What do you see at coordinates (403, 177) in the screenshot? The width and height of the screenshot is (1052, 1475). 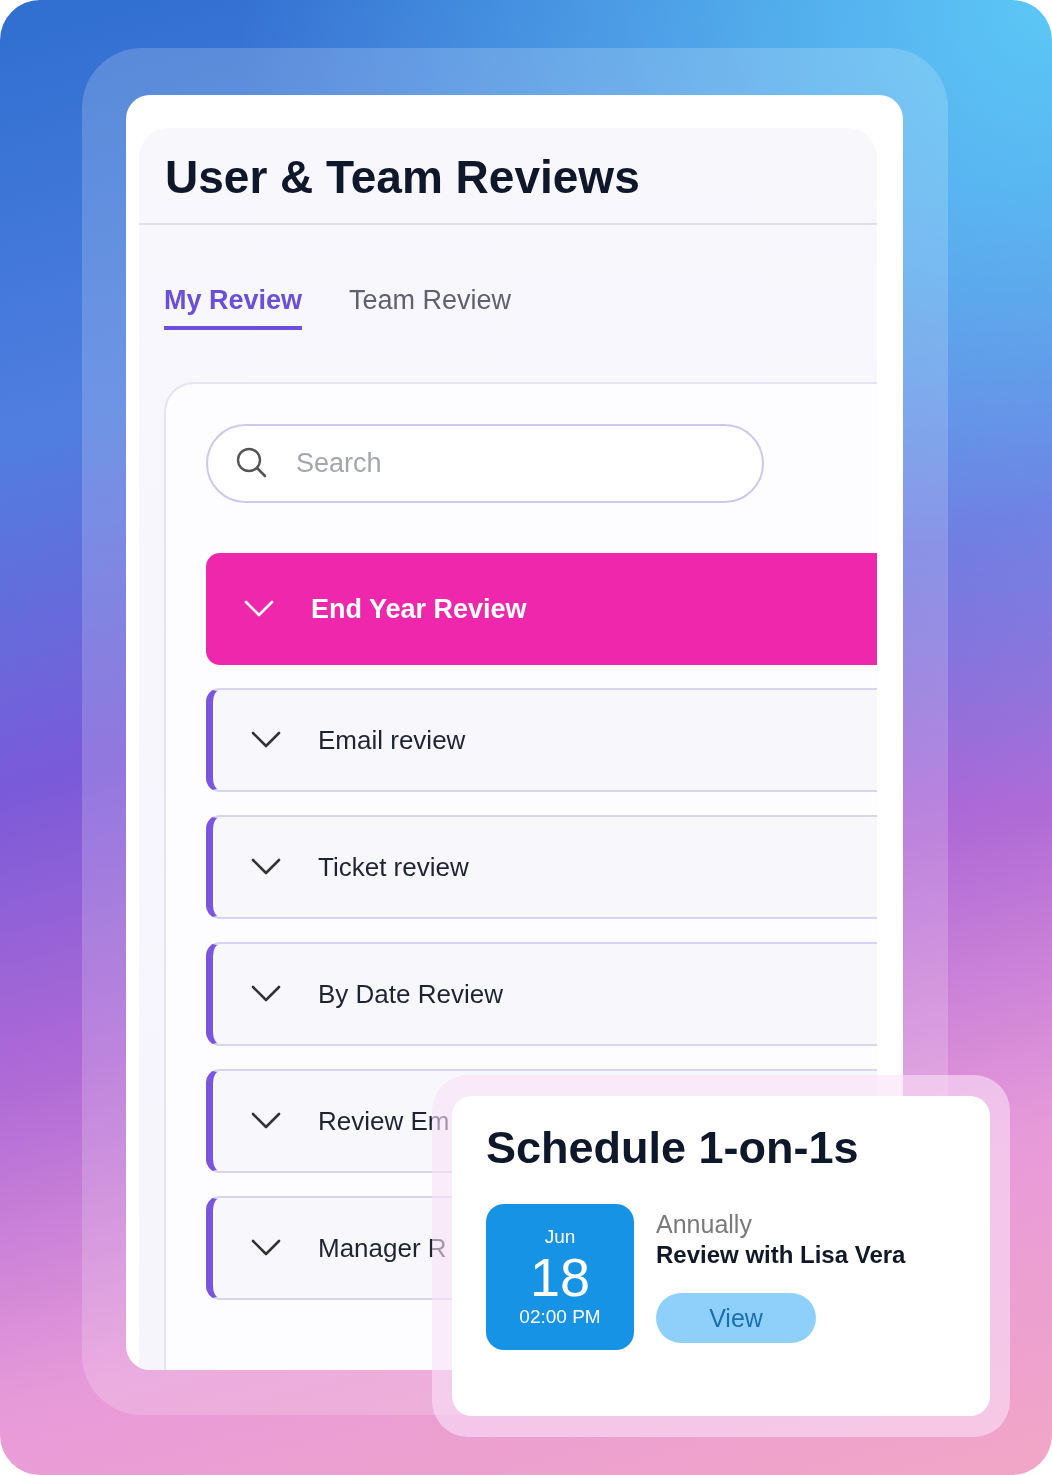 I see `page-title: User & Team Reviews` at bounding box center [403, 177].